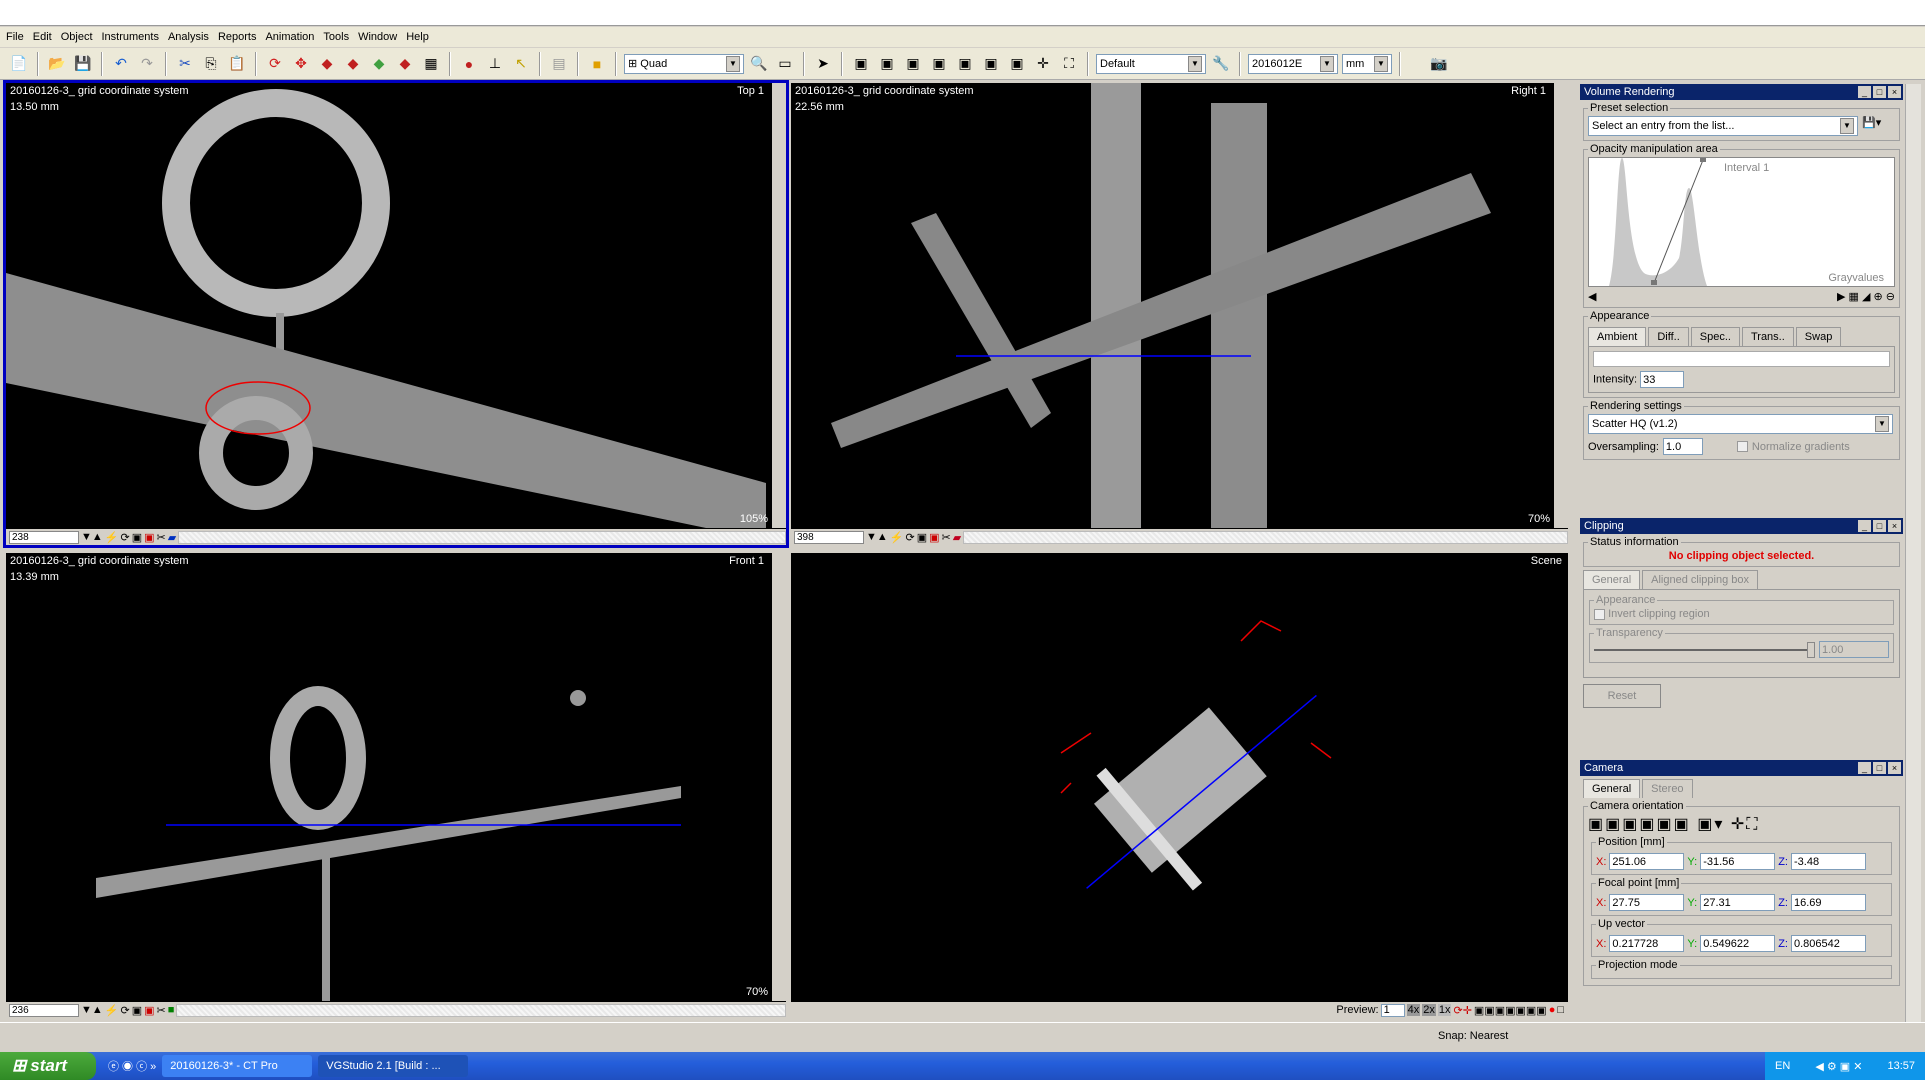 The width and height of the screenshot is (1925, 1080). I want to click on menu-window: Window, so click(377, 37).